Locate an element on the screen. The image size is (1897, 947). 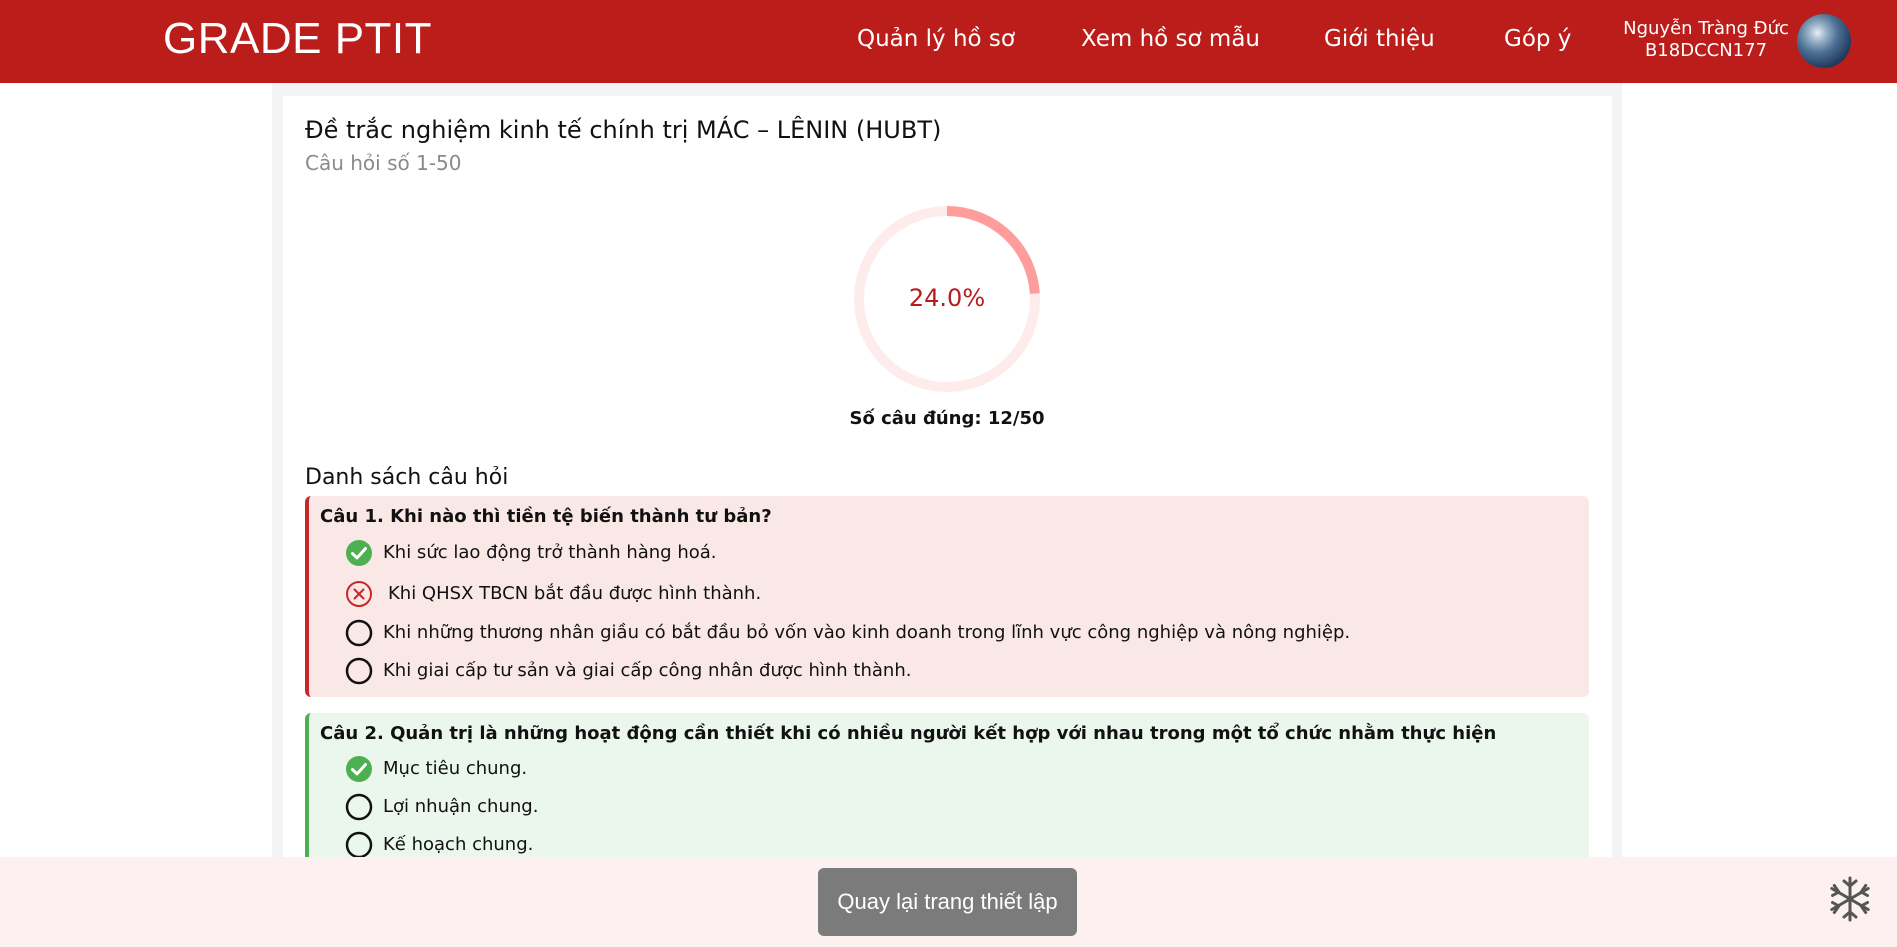
nav-sample-profiles: Xem hồ sơ mẫu is located at coordinates (1170, 39).